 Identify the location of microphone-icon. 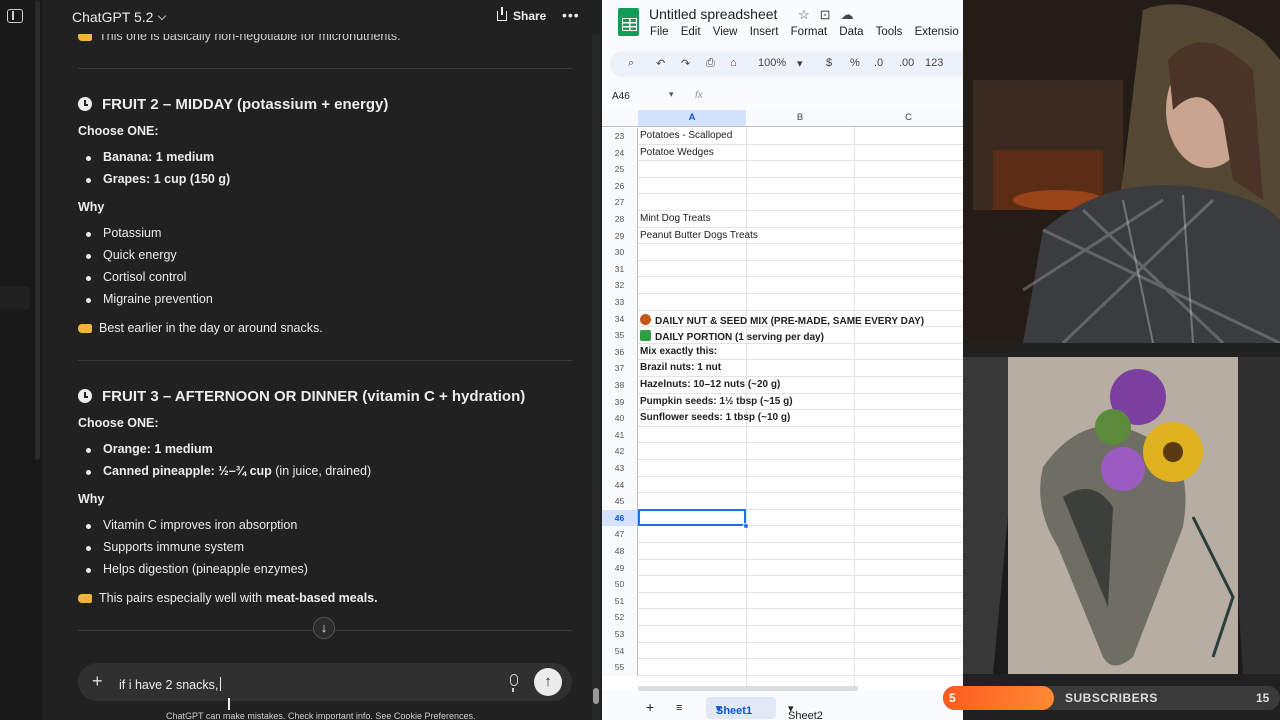
(514, 683).